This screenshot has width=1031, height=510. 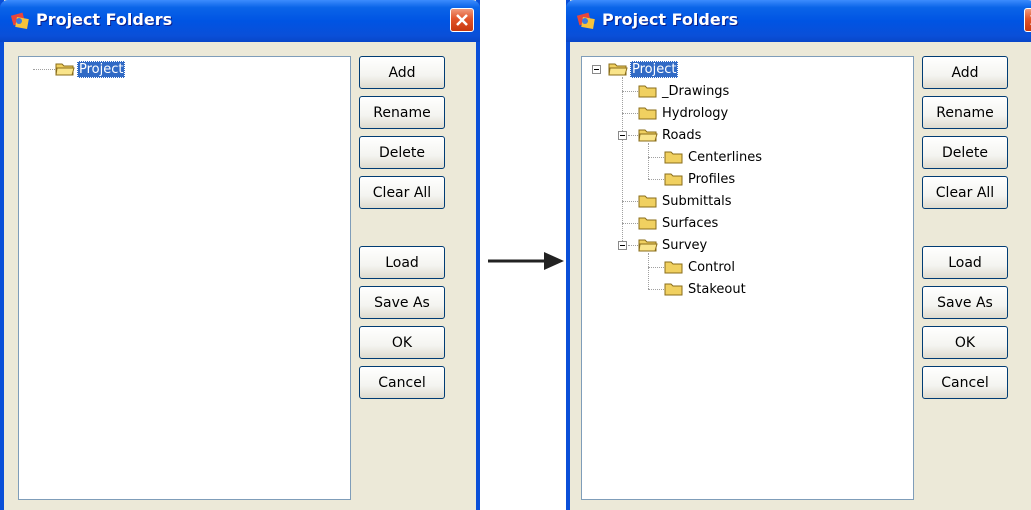 I want to click on collapse-toggle-project, so click(x=596, y=69).